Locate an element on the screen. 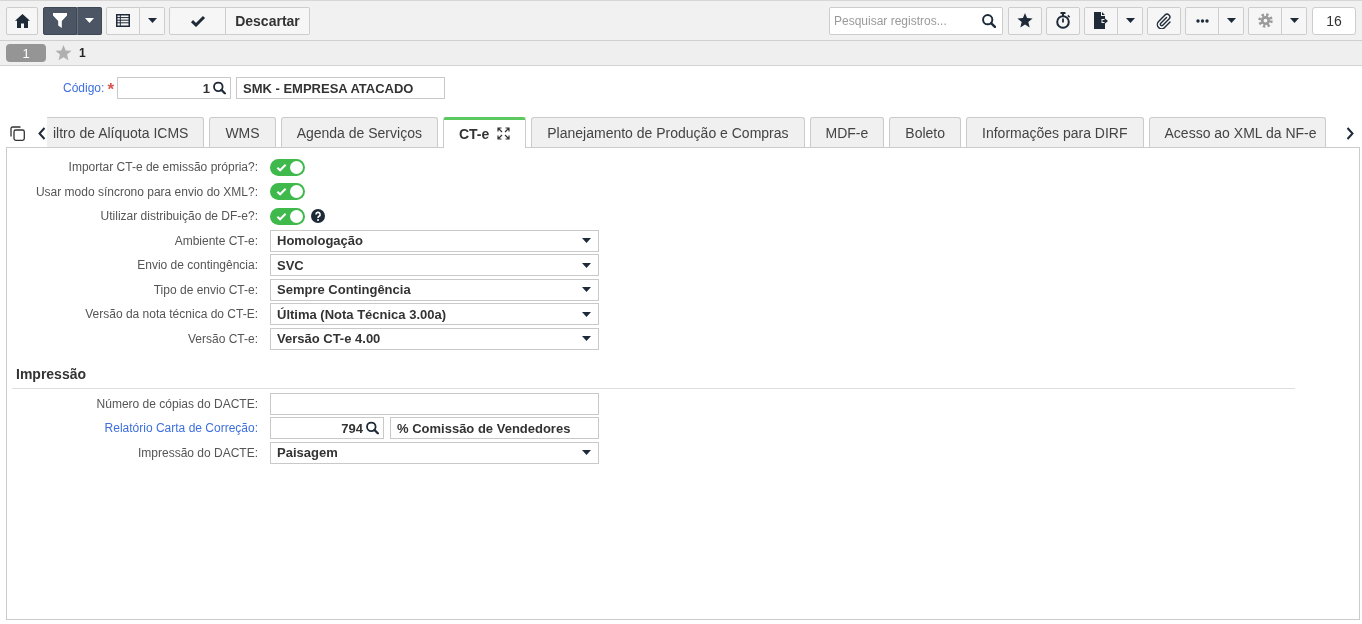  required-mark: * is located at coordinates (110, 88).